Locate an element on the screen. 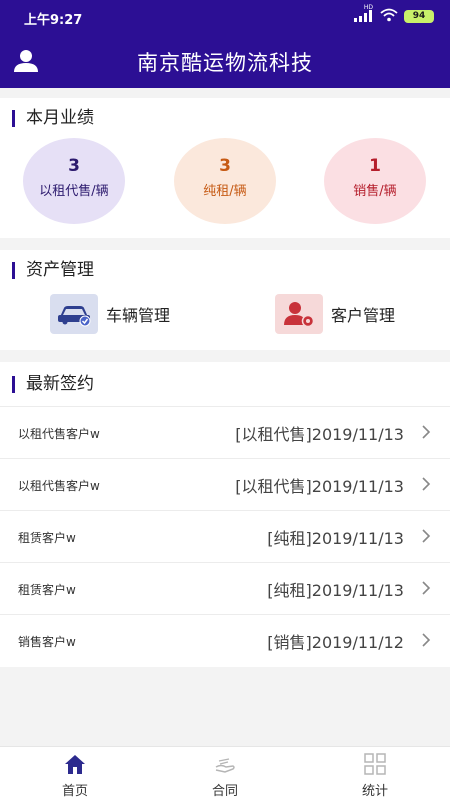 The width and height of the screenshot is (450, 800). nav-stats: 统计 is located at coordinates (375, 773).